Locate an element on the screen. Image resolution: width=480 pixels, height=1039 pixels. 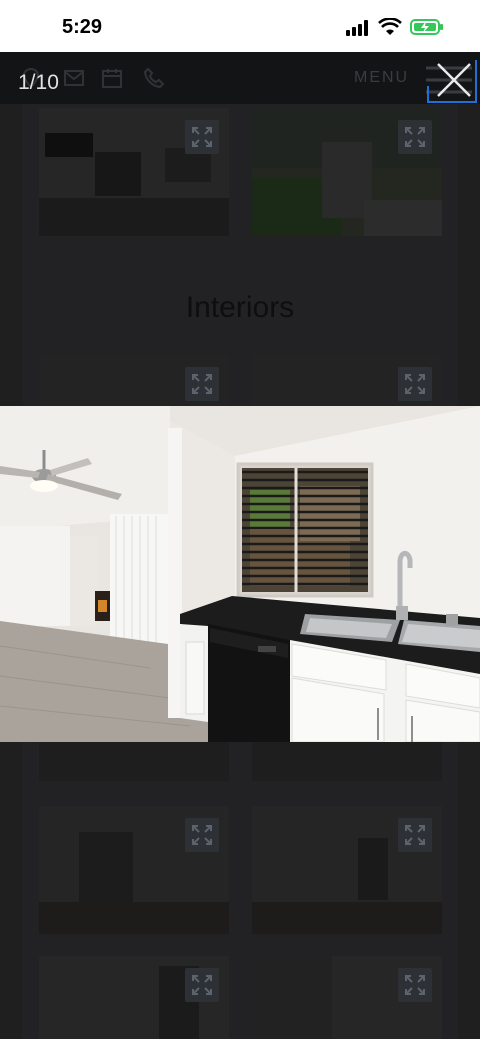
status-time: 5:29 is located at coordinates (82, 27).